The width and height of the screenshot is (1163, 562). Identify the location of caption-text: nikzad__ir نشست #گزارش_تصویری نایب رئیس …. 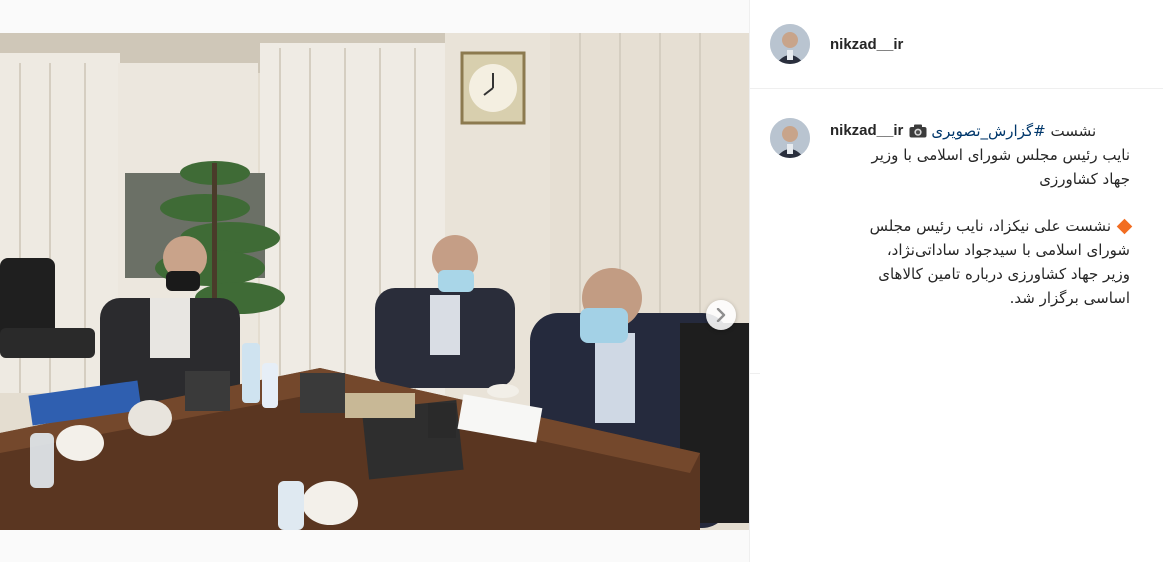
(981, 214).